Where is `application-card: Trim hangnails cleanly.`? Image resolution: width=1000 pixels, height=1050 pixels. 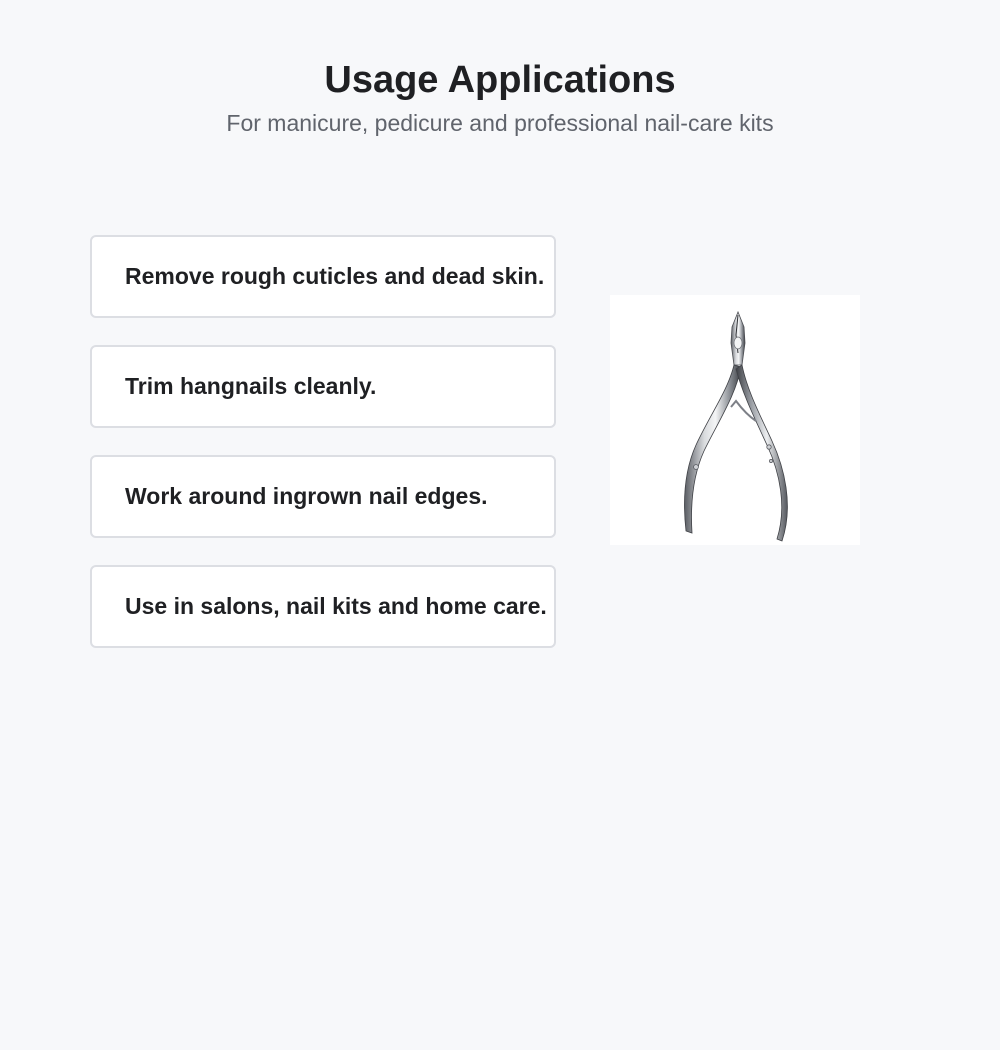
application-card: Trim hangnails cleanly. is located at coordinates (323, 386).